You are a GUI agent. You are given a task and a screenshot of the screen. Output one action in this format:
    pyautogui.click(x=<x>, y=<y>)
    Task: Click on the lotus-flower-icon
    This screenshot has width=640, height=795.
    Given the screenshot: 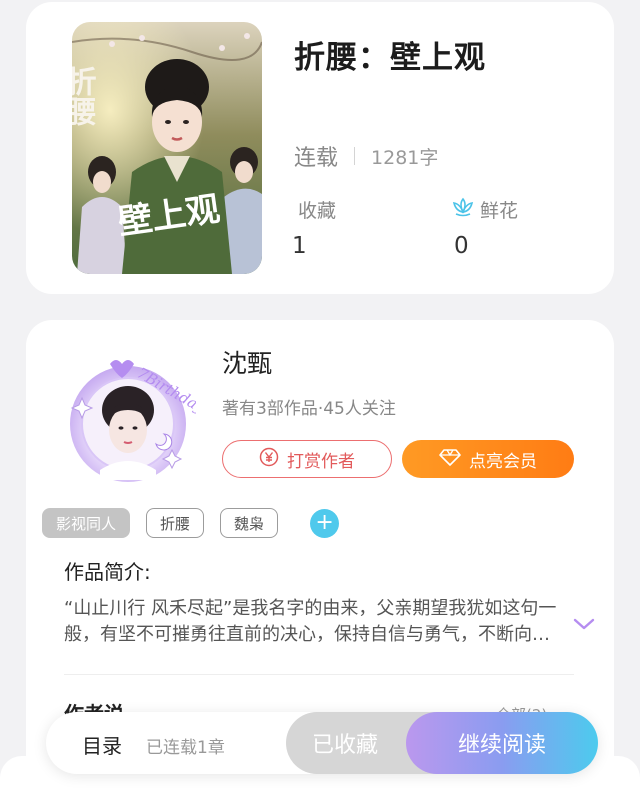 What is the action you would take?
    pyautogui.click(x=463, y=209)
    